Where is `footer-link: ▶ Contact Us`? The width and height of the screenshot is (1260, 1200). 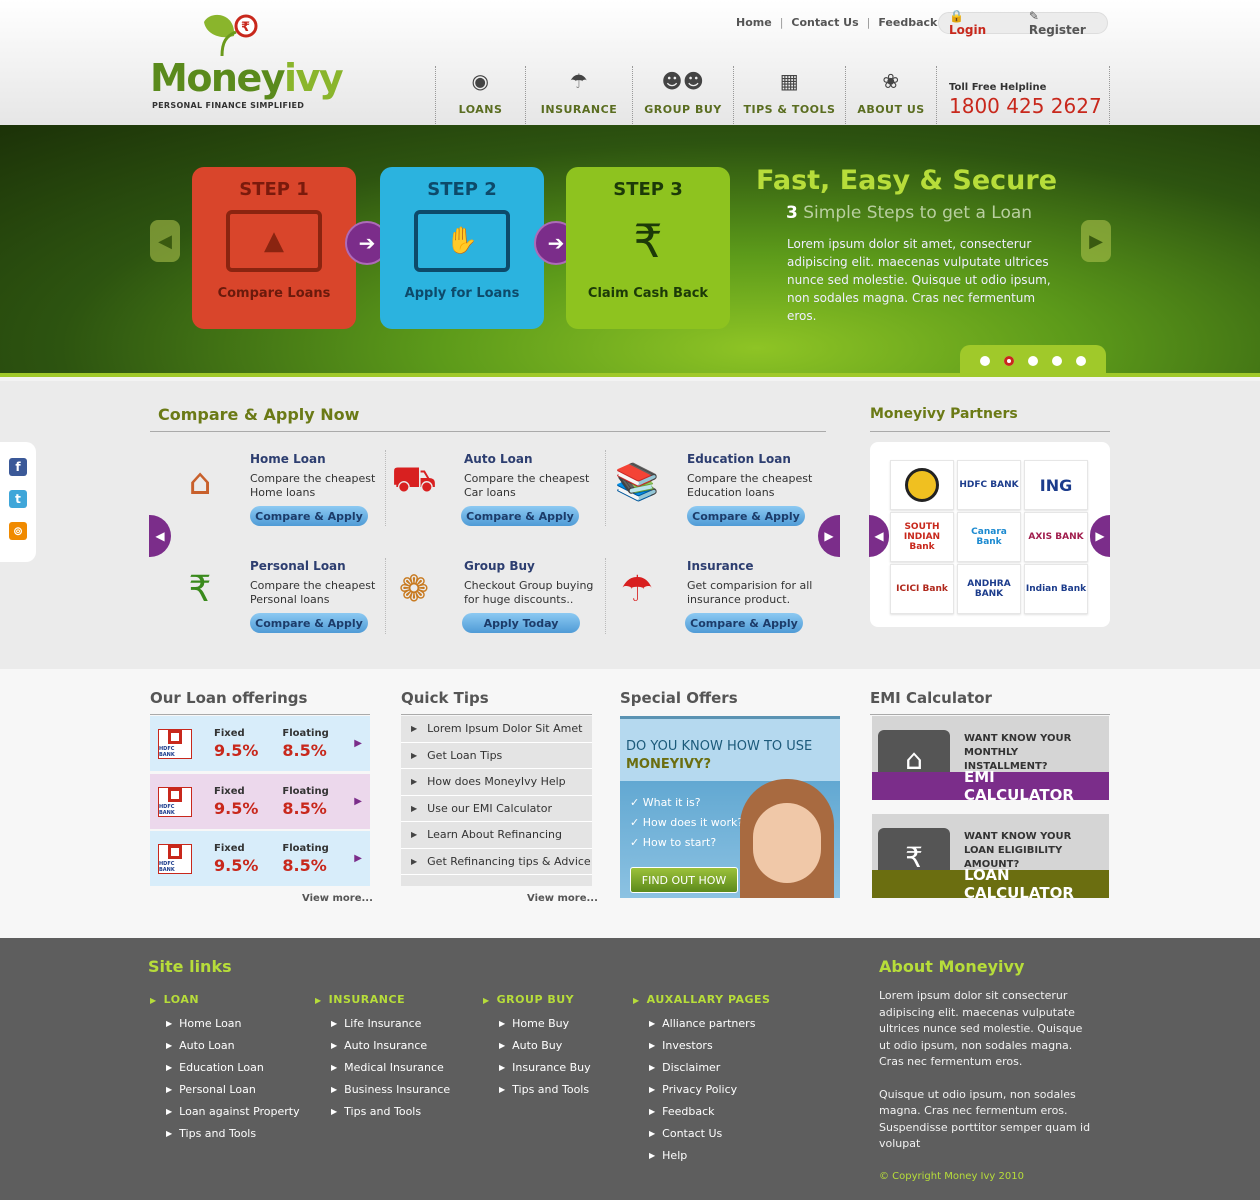 footer-link: ▶ Contact Us is located at coordinates (723, 1133).